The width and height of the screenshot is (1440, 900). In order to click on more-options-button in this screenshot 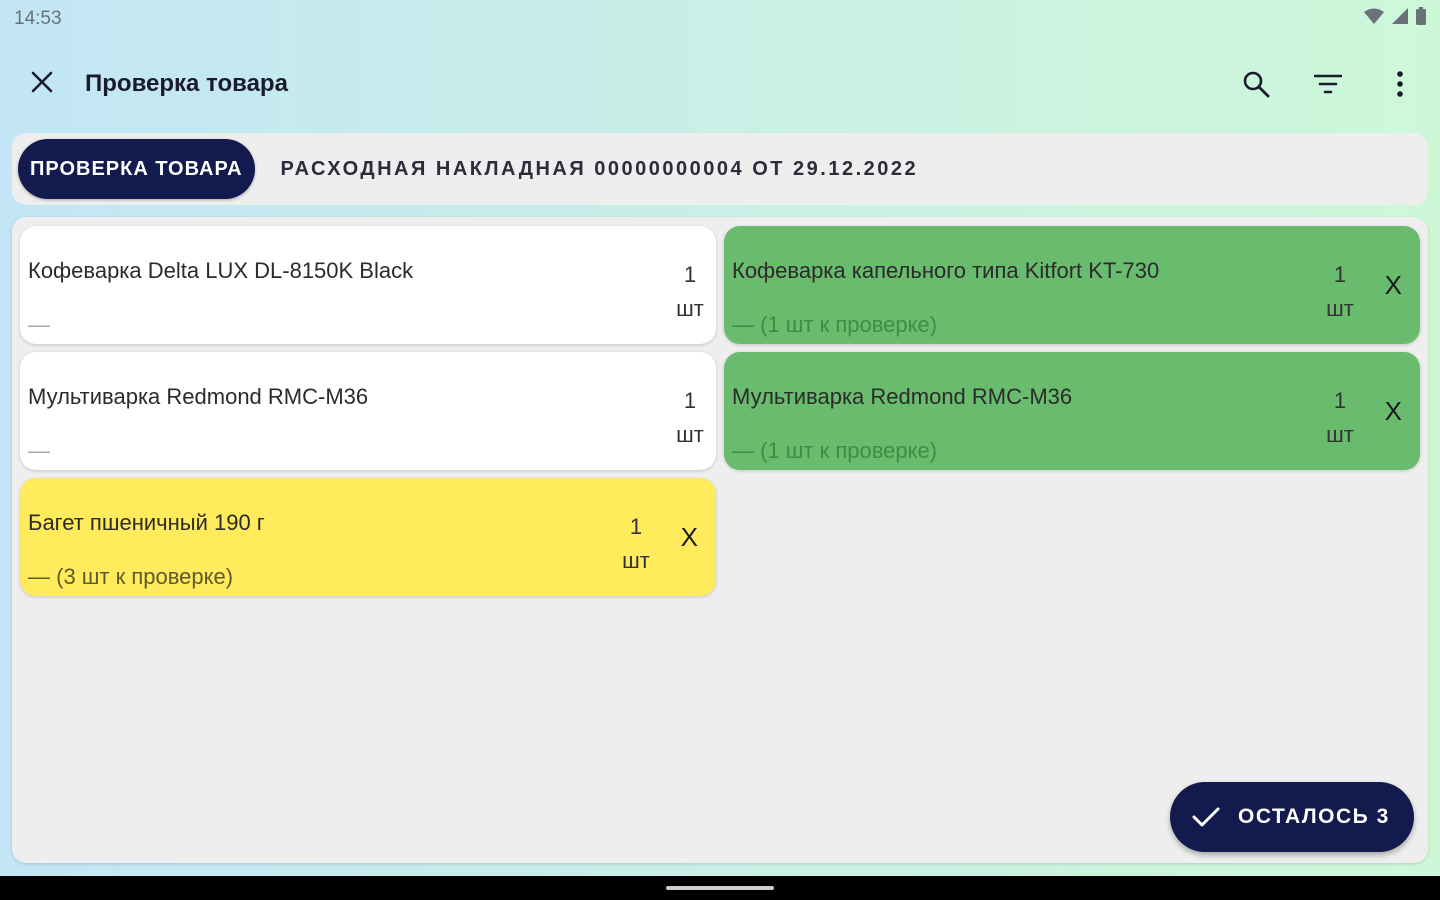, I will do `click(1400, 86)`.